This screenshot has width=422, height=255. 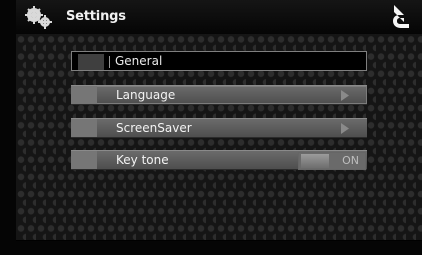 What do you see at coordinates (91, 62) in the screenshot?
I see `gear-icon` at bounding box center [91, 62].